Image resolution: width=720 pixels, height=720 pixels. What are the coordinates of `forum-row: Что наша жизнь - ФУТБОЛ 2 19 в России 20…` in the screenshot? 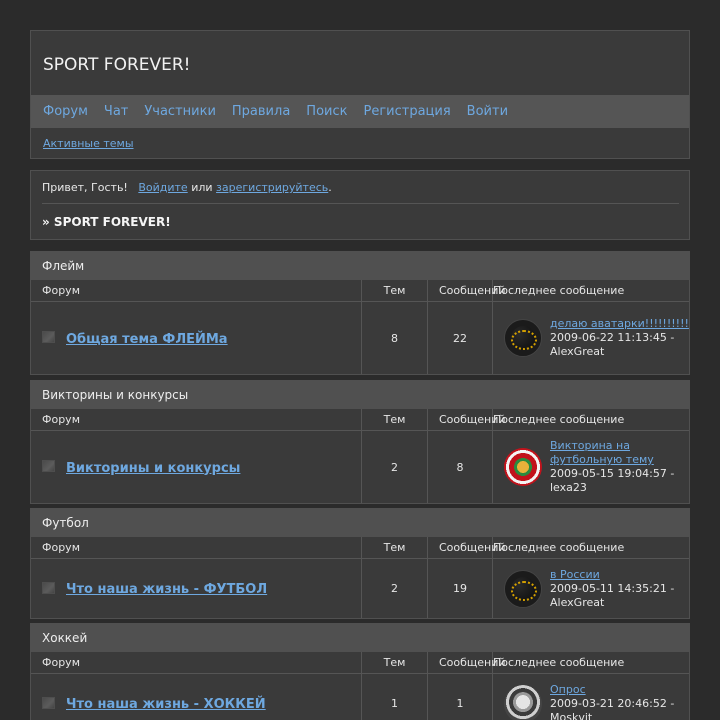 It's located at (360, 588).